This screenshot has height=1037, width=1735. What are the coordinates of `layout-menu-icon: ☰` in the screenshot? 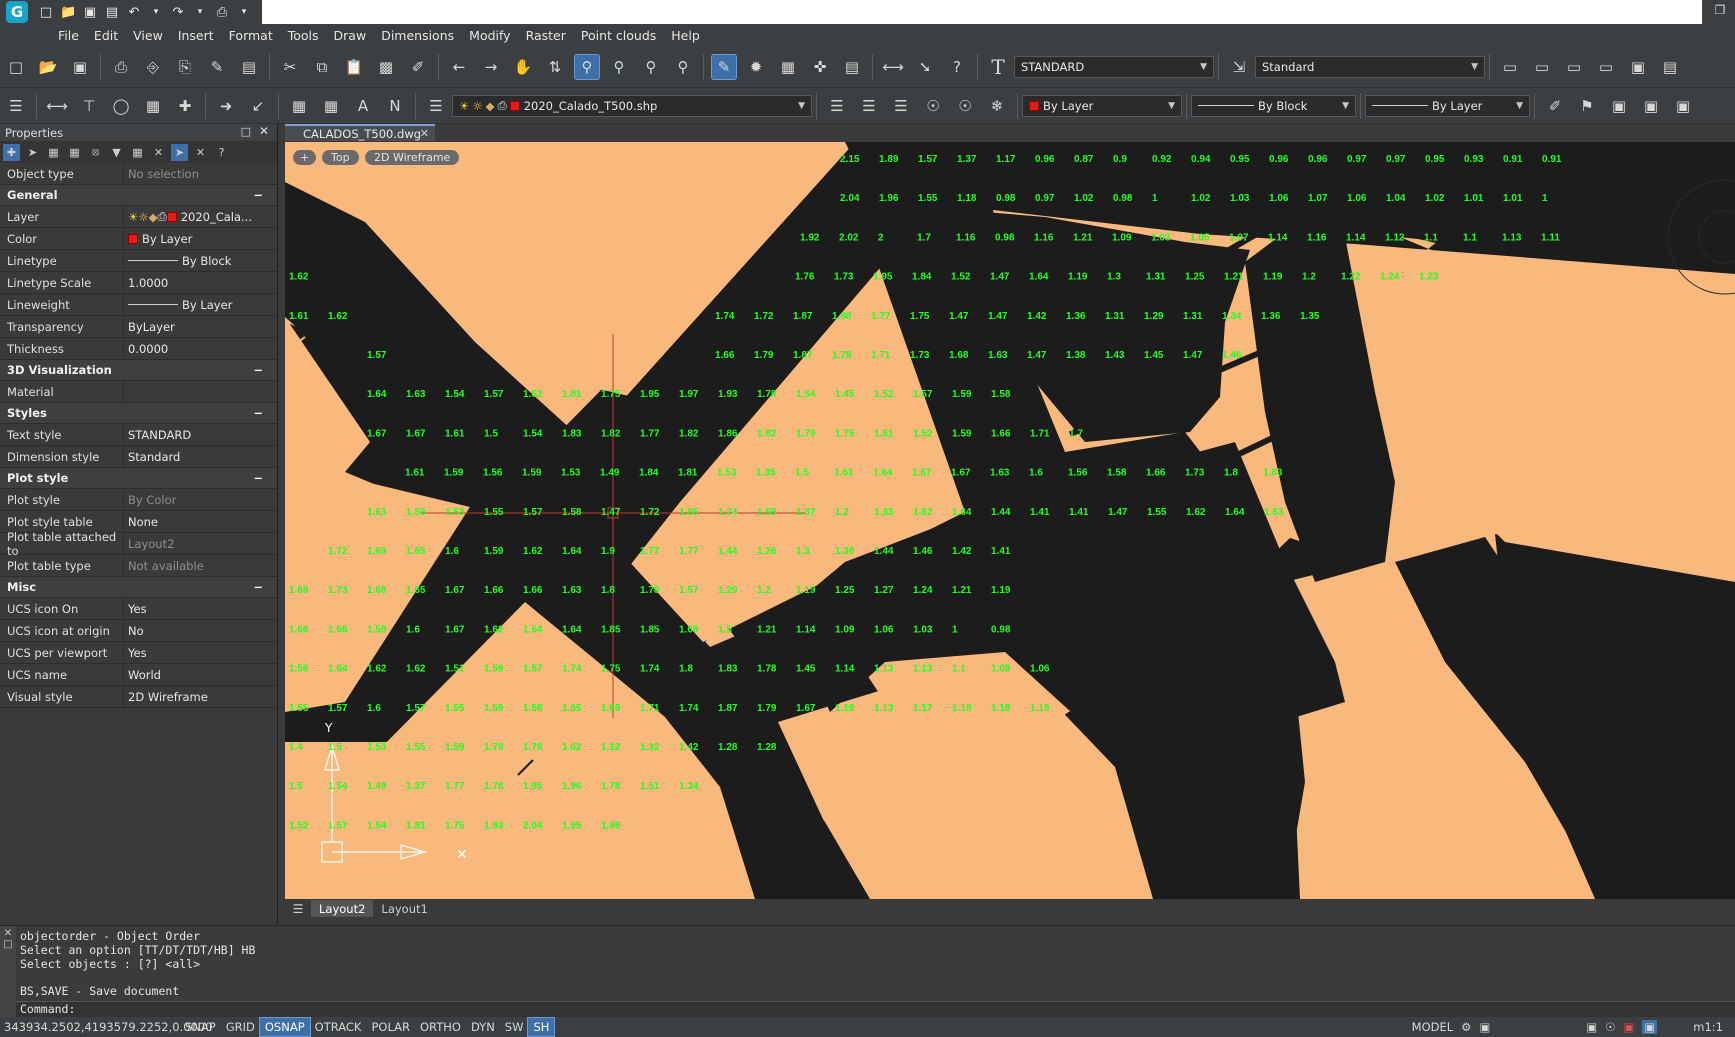 It's located at (298, 909).